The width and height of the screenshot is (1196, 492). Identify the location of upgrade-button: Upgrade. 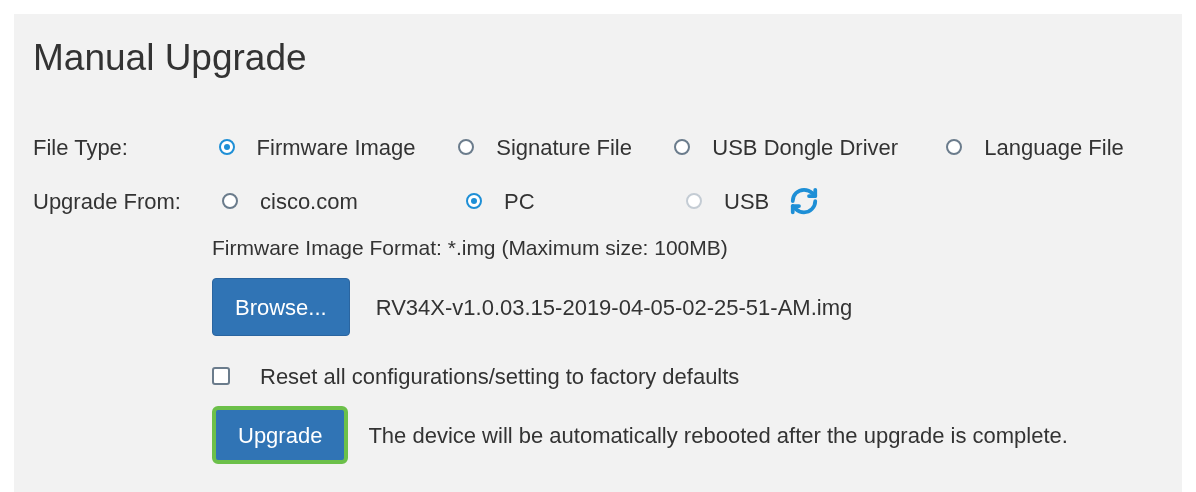
(280, 435).